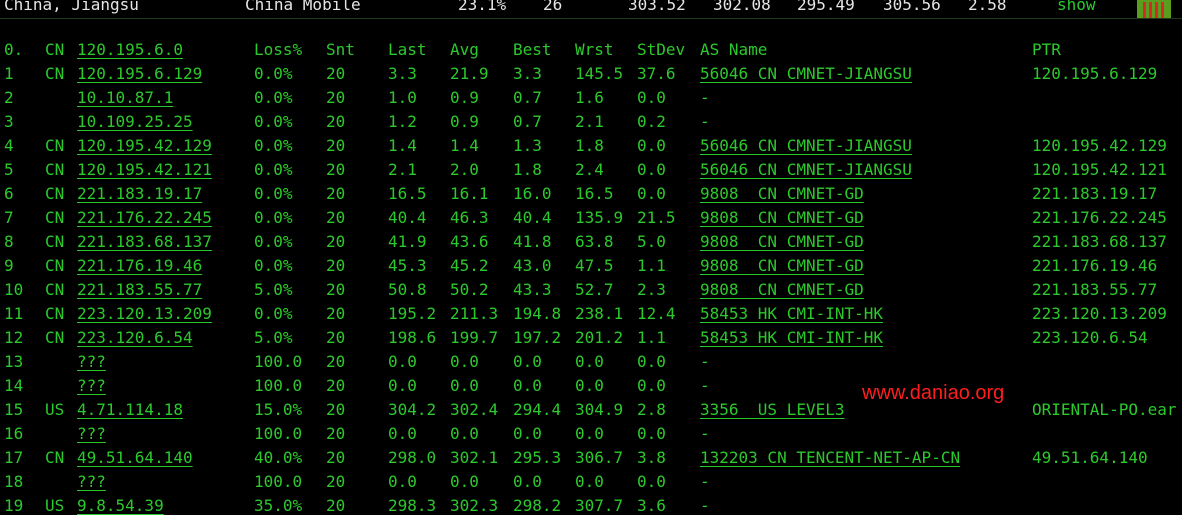  I want to click on avg-value: 46.3, so click(469, 217).